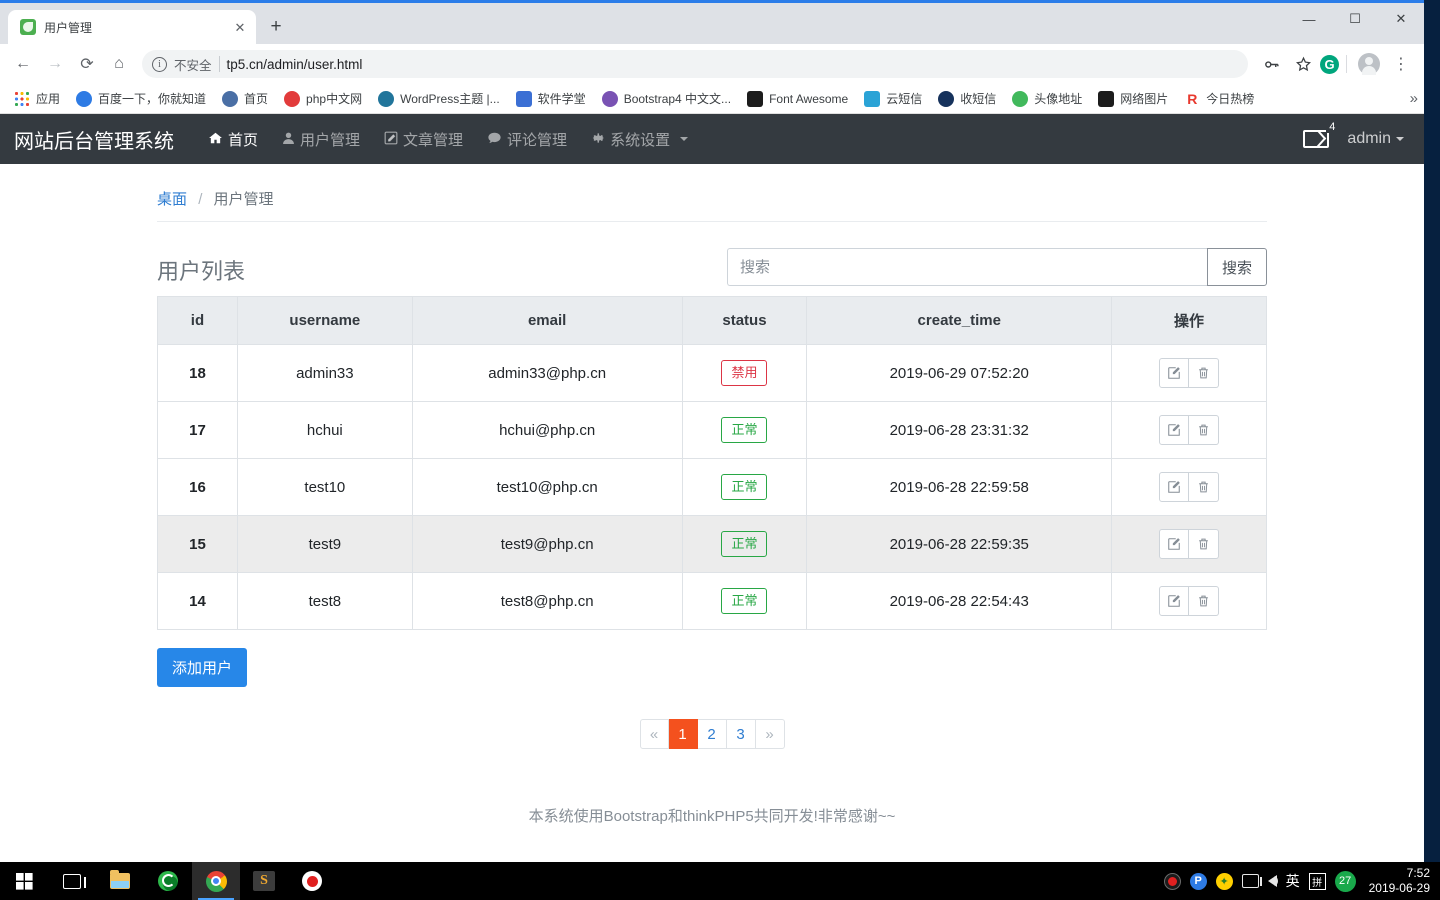 This screenshot has height=900, width=1440. I want to click on pagination-page-3: 3, so click(741, 734).